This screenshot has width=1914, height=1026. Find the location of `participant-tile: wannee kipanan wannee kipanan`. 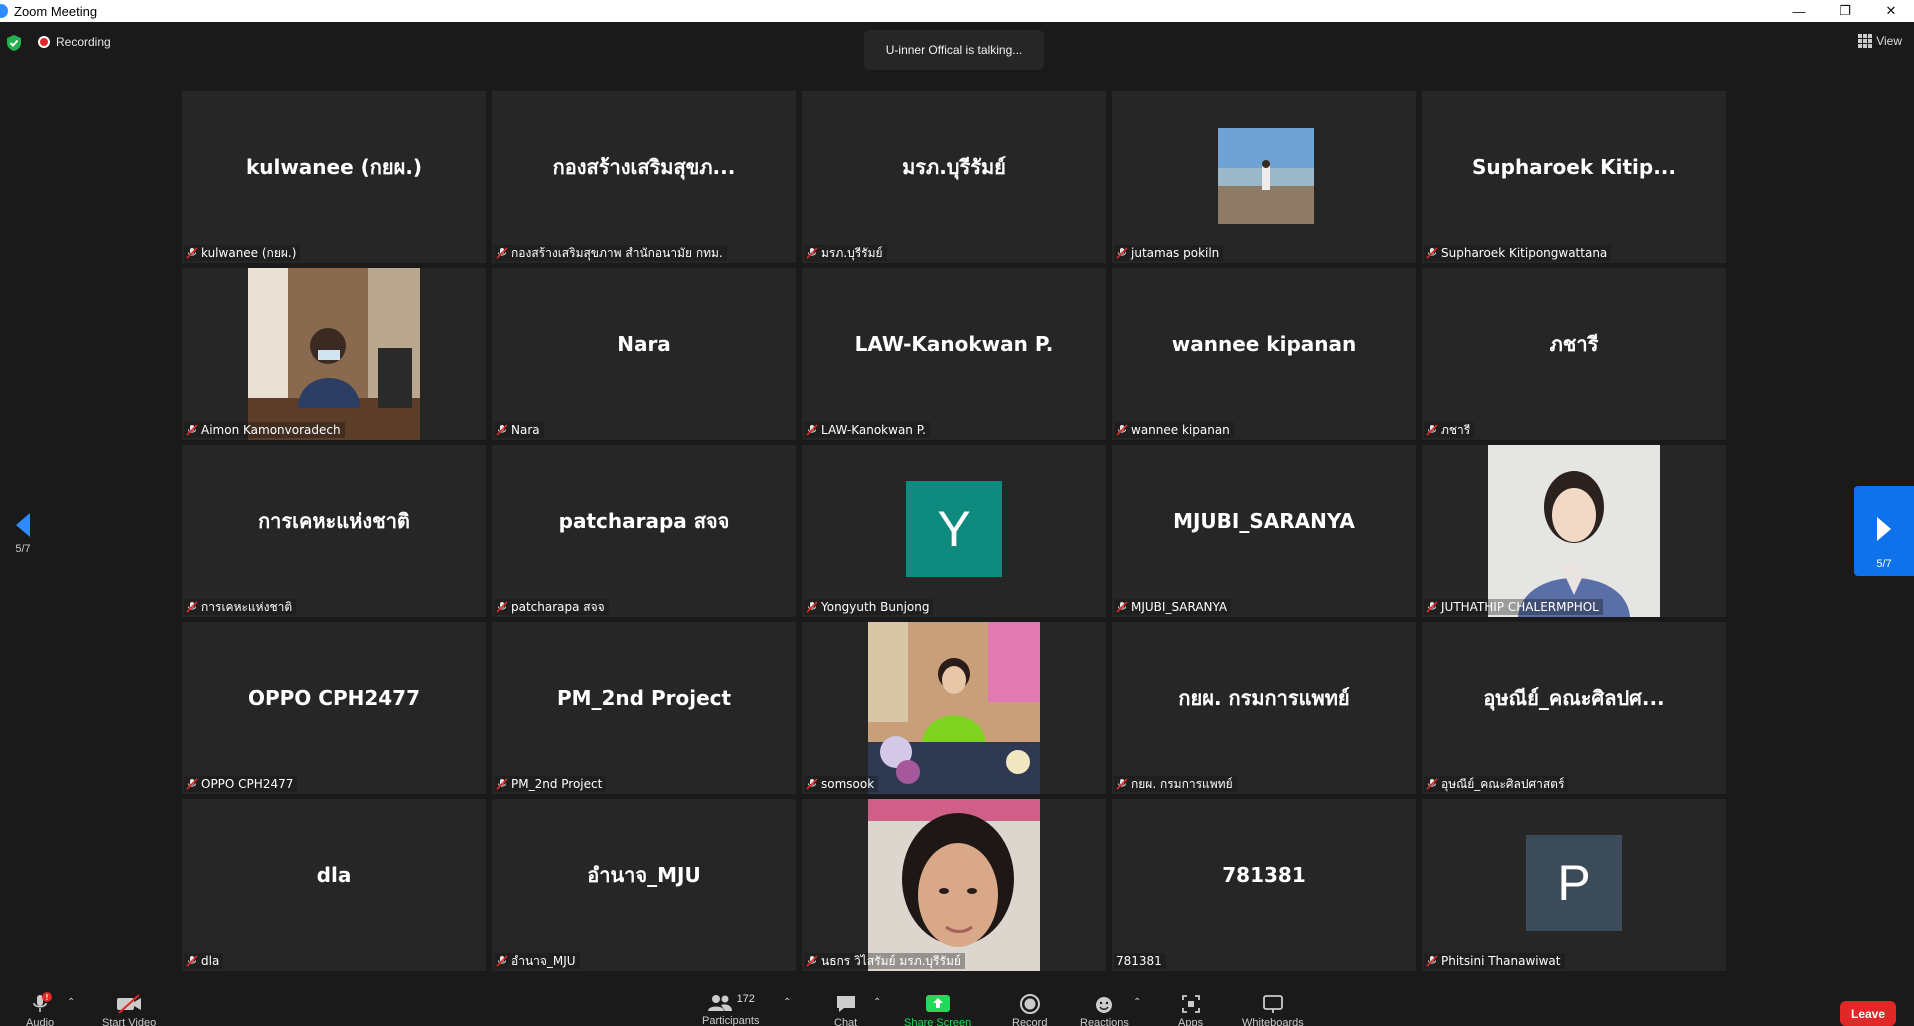

participant-tile: wannee kipanan wannee kipanan is located at coordinates (1264, 354).